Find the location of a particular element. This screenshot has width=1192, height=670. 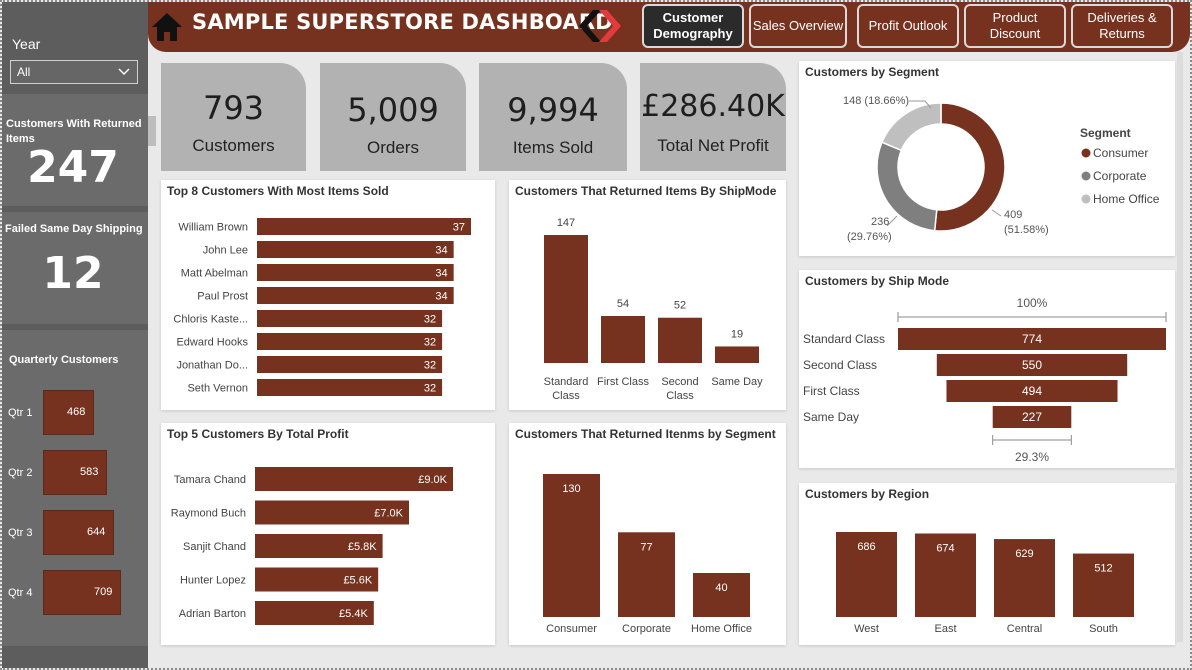

funnel-category-label: Same Day is located at coordinates (831, 417).